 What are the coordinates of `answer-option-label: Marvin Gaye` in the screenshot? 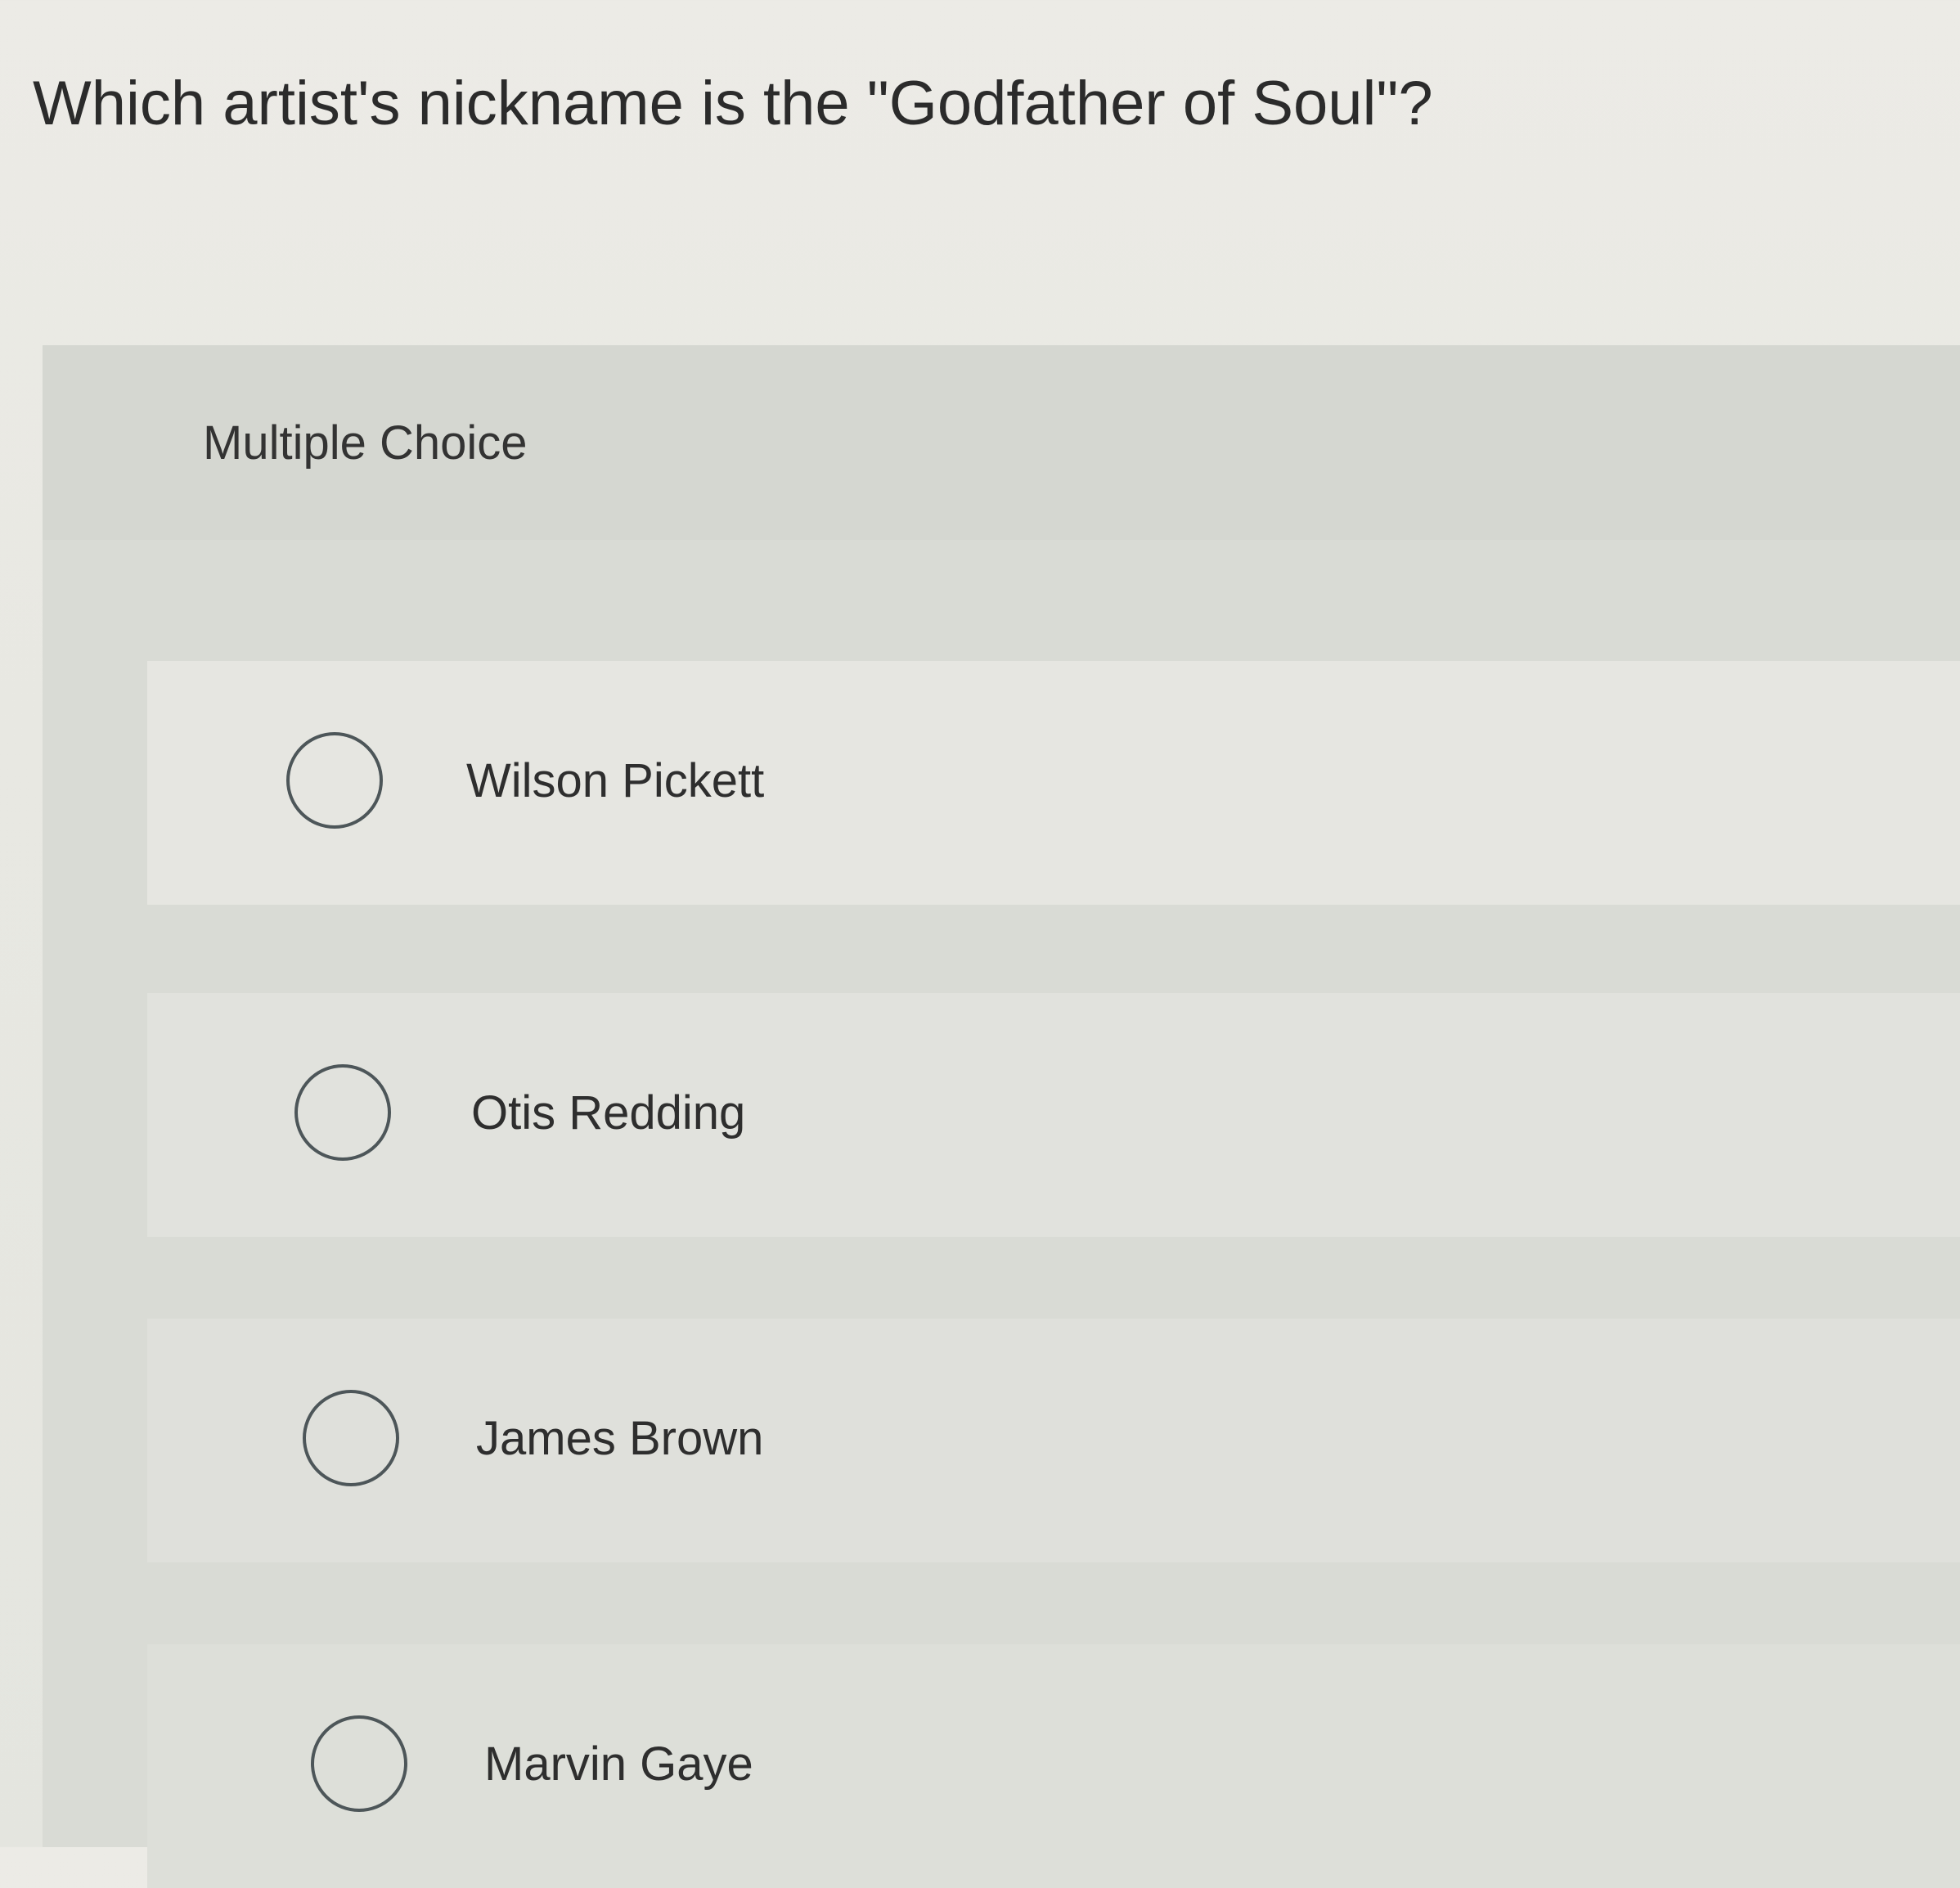 It's located at (618, 1764).